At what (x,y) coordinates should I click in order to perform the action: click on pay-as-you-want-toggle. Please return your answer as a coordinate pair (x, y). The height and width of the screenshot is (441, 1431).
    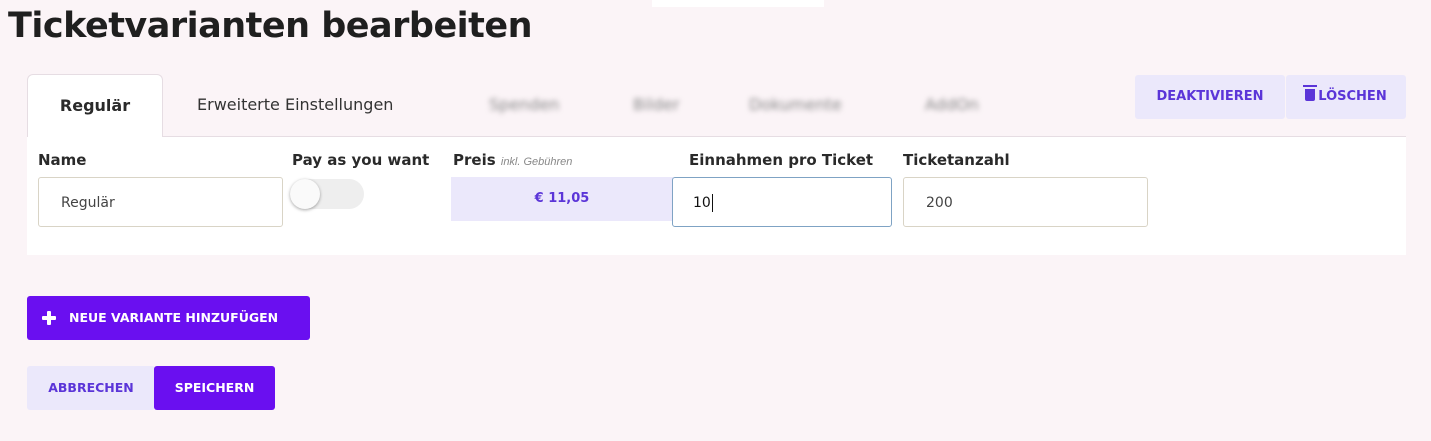
    Looking at the image, I should click on (327, 194).